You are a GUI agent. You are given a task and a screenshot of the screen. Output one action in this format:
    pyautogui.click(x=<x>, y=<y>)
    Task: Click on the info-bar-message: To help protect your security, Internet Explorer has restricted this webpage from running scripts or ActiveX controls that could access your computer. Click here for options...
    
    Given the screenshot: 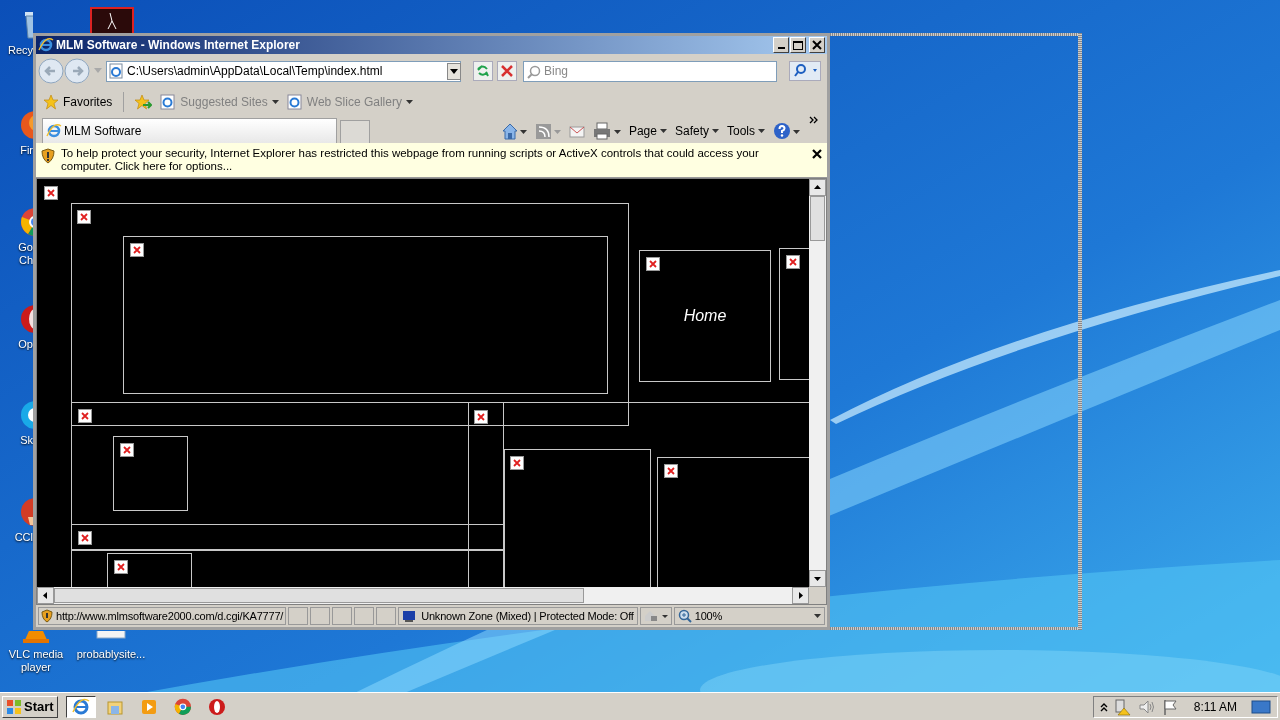 What is the action you would take?
    pyautogui.click(x=410, y=160)
    